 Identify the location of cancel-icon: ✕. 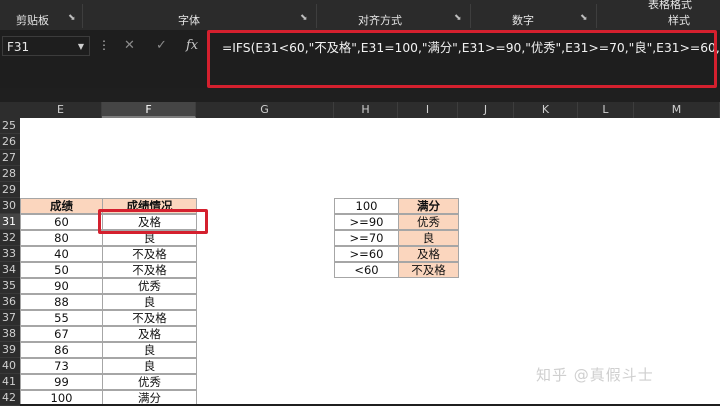
(129, 45).